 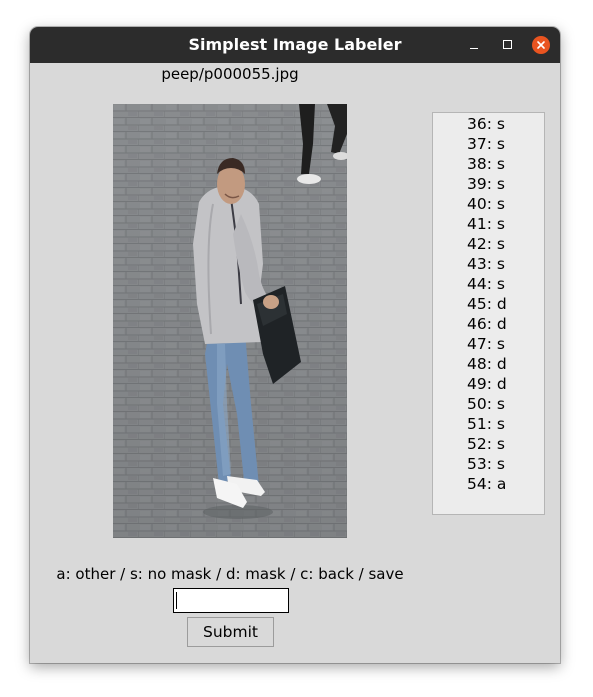 What do you see at coordinates (488, 324) in the screenshot?
I see `label-list-item: 46: d` at bounding box center [488, 324].